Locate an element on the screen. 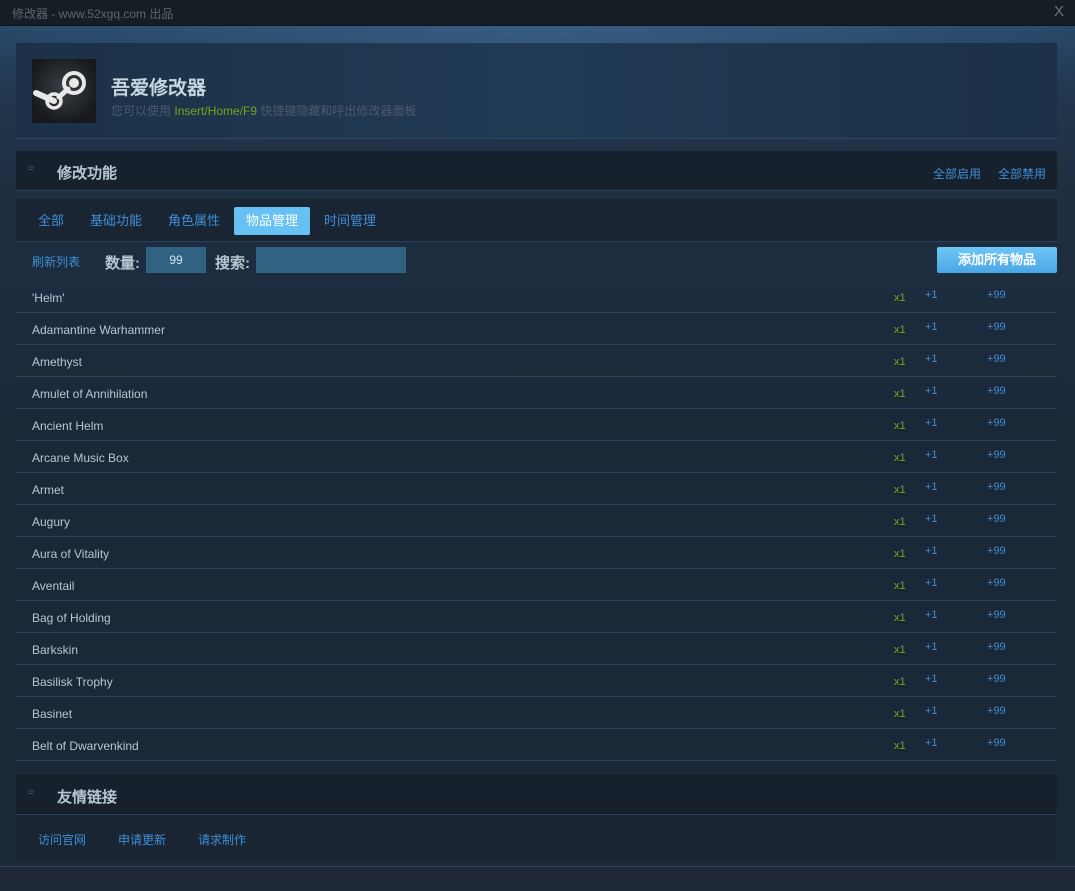 Image resolution: width=1075 pixels, height=891 pixels. tab-items: 物品管理 is located at coordinates (272, 221).